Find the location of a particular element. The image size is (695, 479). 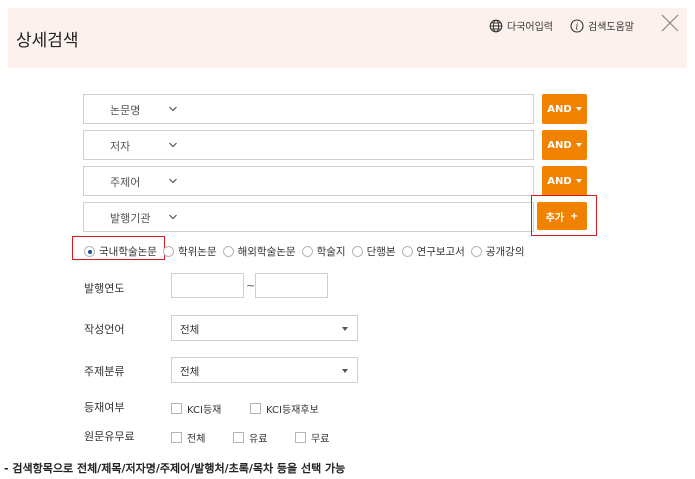

listing-option-kci: KCI등재 is located at coordinates (196, 408).